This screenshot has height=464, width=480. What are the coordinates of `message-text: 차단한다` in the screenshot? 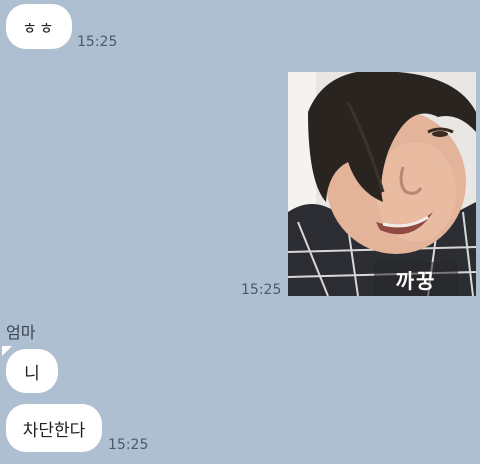 It's located at (54, 430).